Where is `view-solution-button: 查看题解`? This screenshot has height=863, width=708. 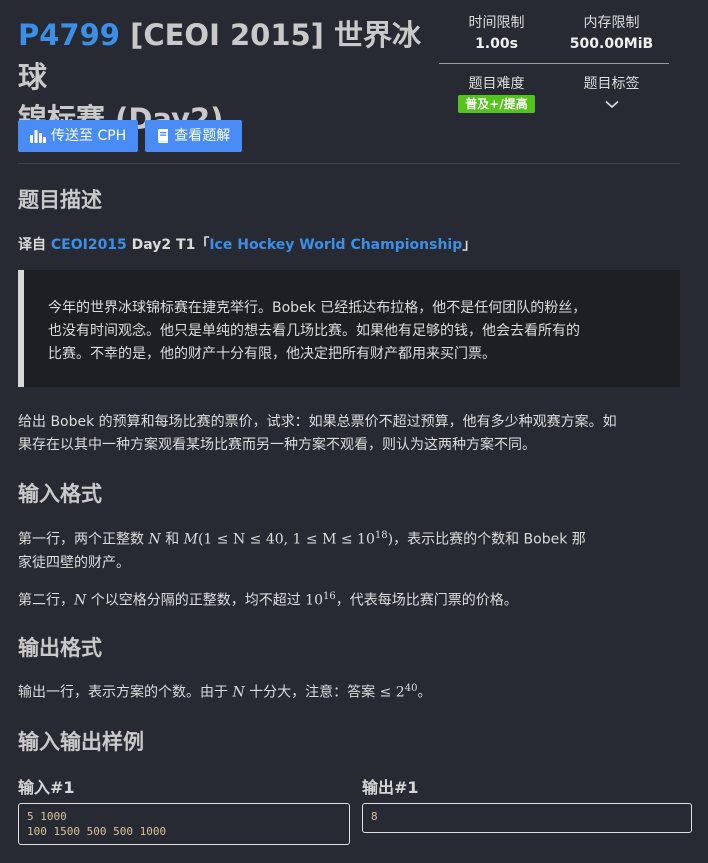 view-solution-button: 查看题解 is located at coordinates (194, 136).